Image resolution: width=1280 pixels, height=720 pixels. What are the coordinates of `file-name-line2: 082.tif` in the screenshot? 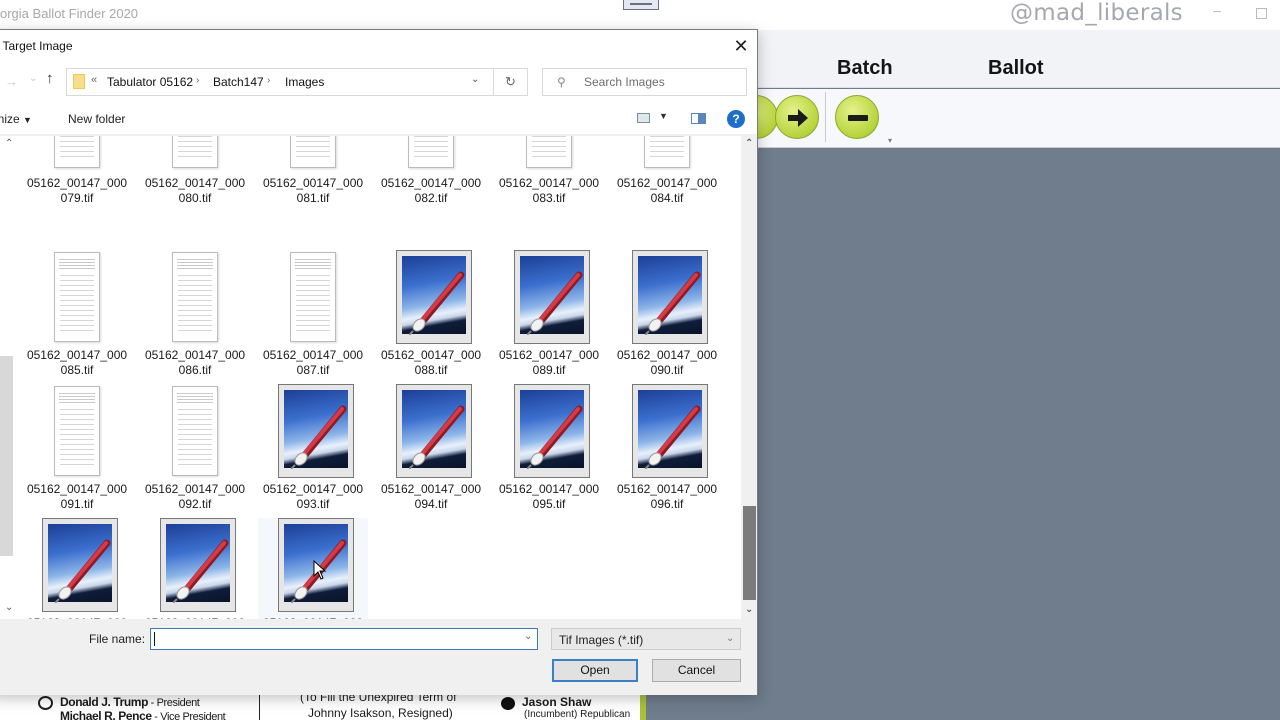 It's located at (431, 198).